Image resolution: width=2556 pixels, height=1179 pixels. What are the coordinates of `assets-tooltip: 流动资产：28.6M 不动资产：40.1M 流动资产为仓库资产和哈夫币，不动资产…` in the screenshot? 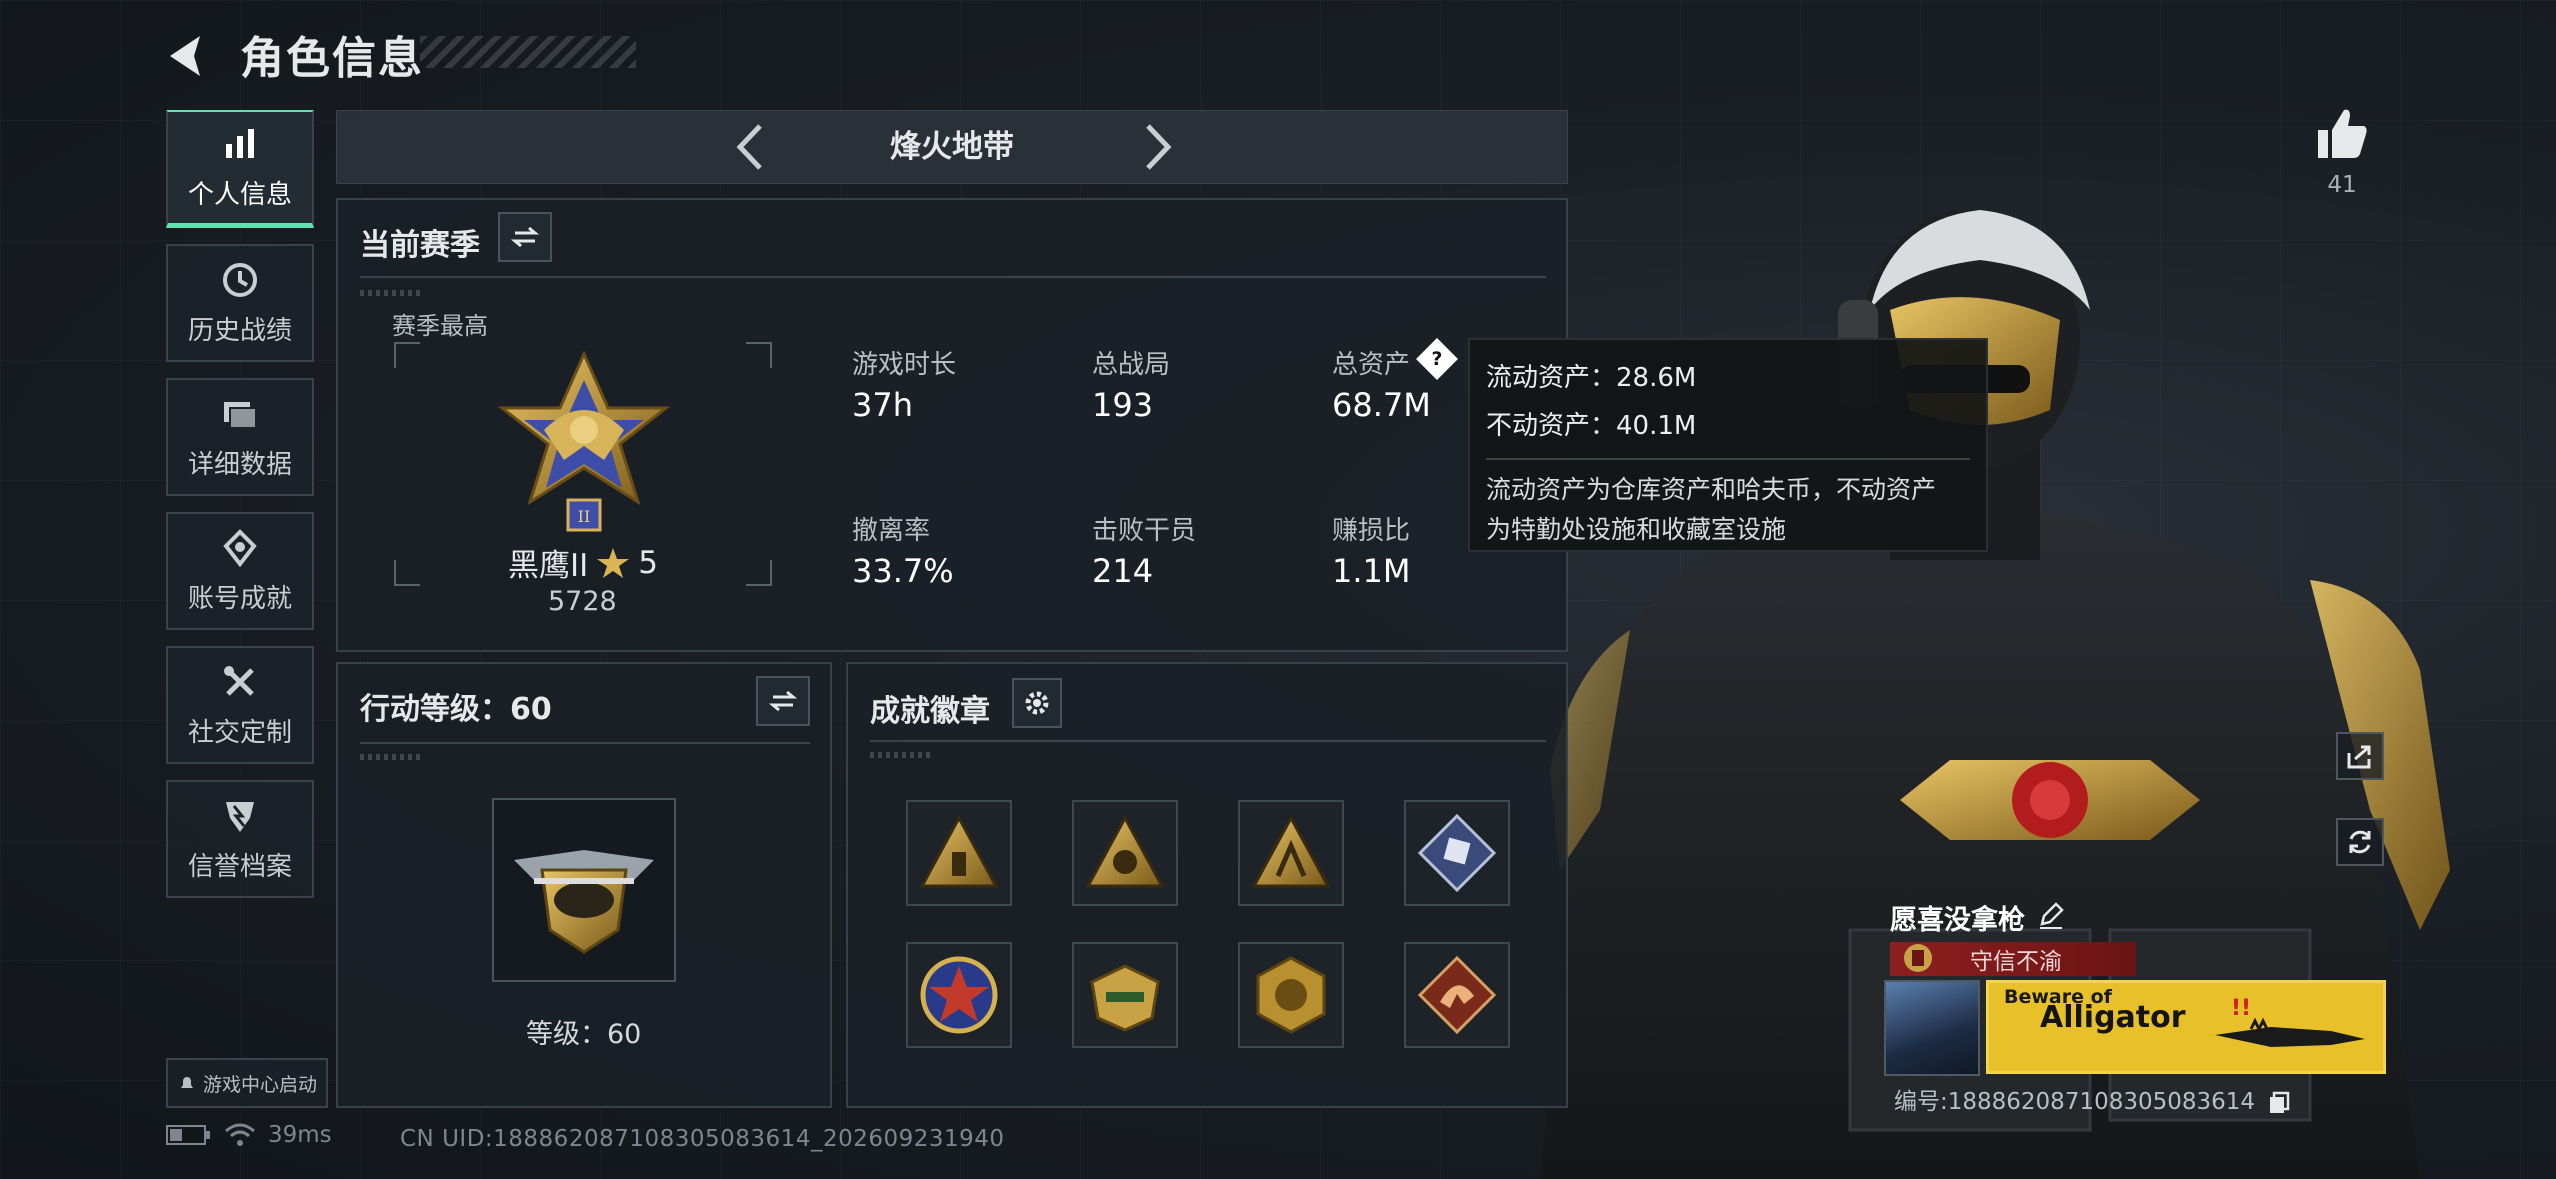 It's located at (1728, 445).